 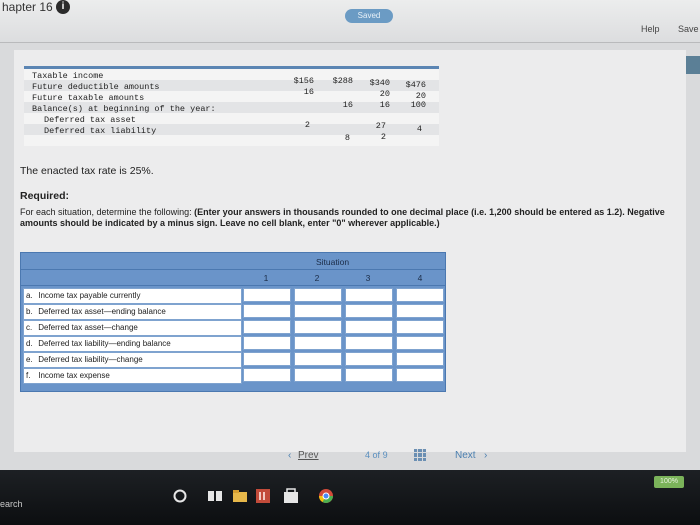 I want to click on answer-input-c1, so click(x=267, y=327).